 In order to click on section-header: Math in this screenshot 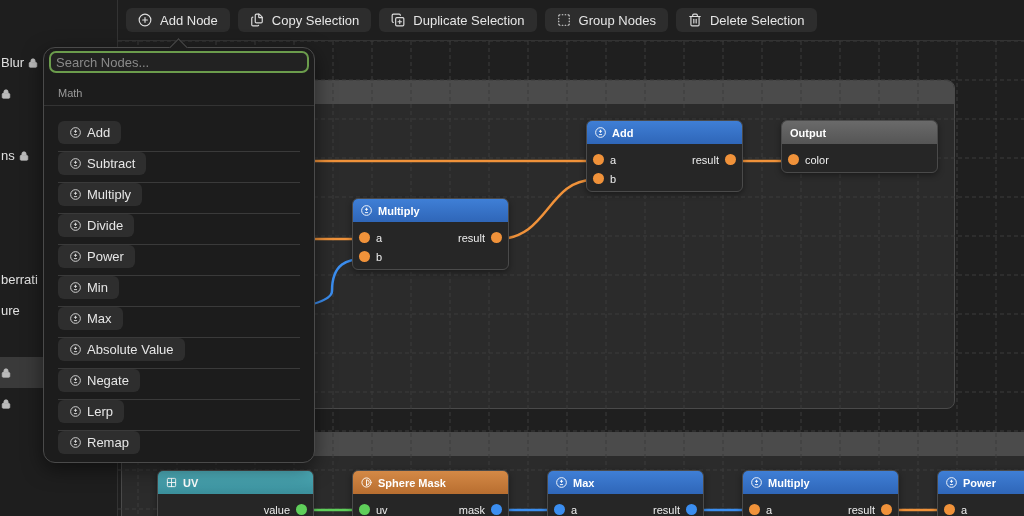, I will do `click(179, 89)`.